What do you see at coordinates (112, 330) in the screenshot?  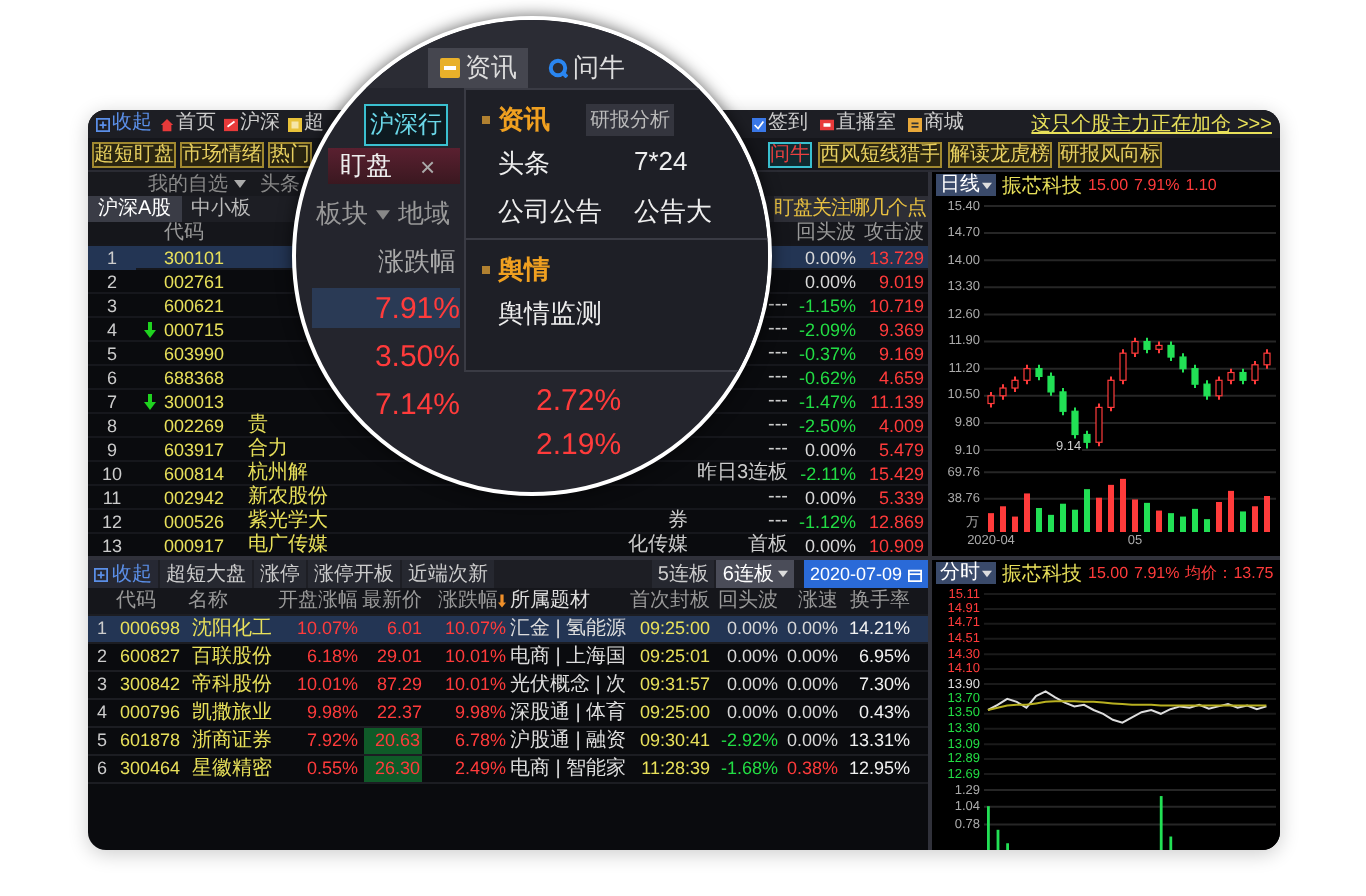 I see `row-number: 4` at bounding box center [112, 330].